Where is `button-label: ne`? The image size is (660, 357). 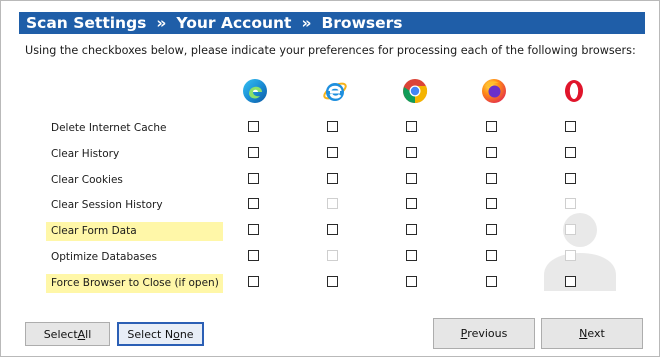
button-label: ne is located at coordinates (186, 334).